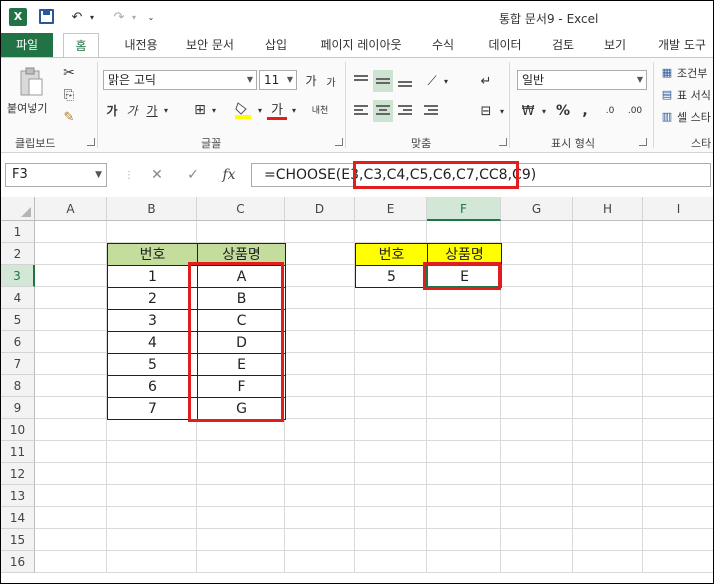 The width and height of the screenshot is (714, 584). Describe the element at coordinates (18, 408) in the screenshot. I see `row-header-9: 9` at that location.